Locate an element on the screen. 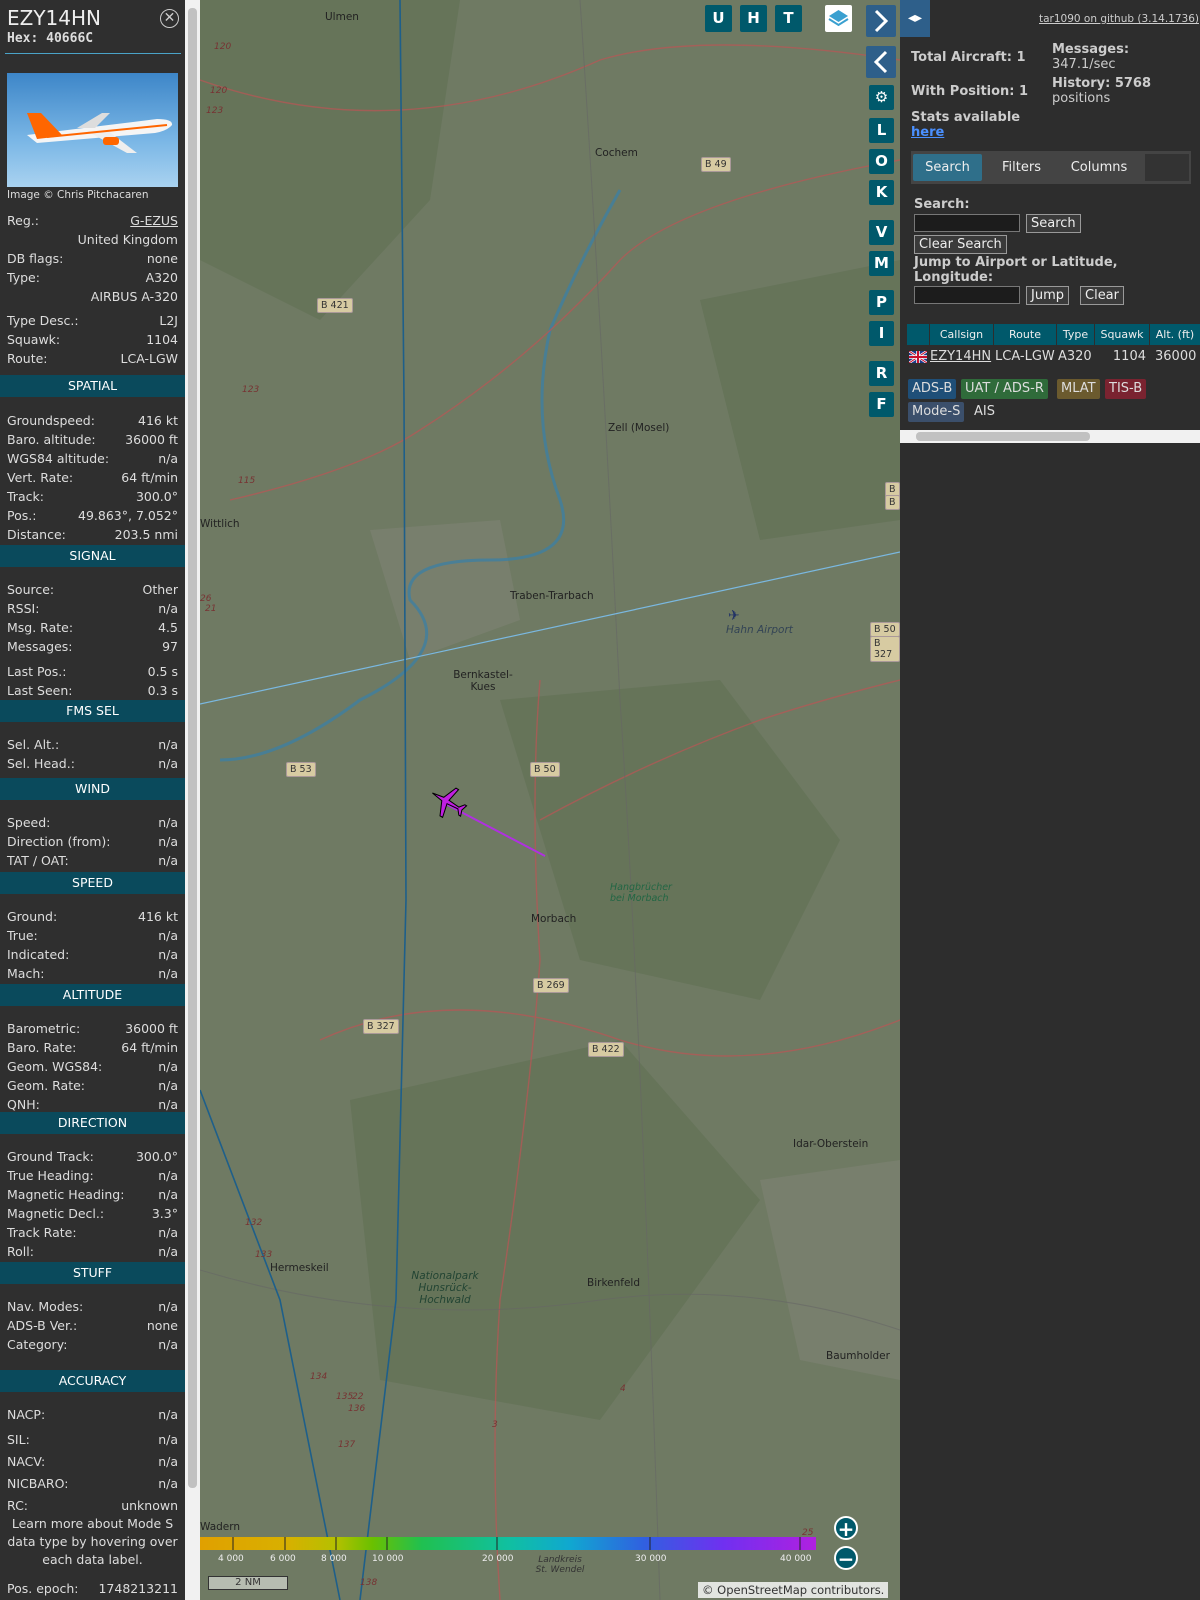 This screenshot has height=1600, width=1200. search-input is located at coordinates (967, 223).